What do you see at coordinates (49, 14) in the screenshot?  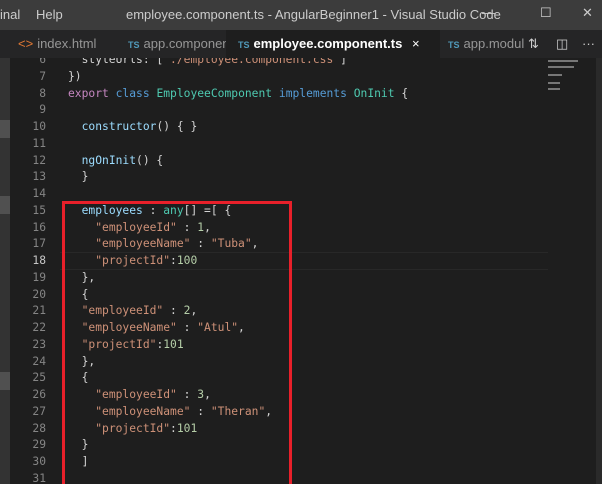 I see `menu-help: Help` at bounding box center [49, 14].